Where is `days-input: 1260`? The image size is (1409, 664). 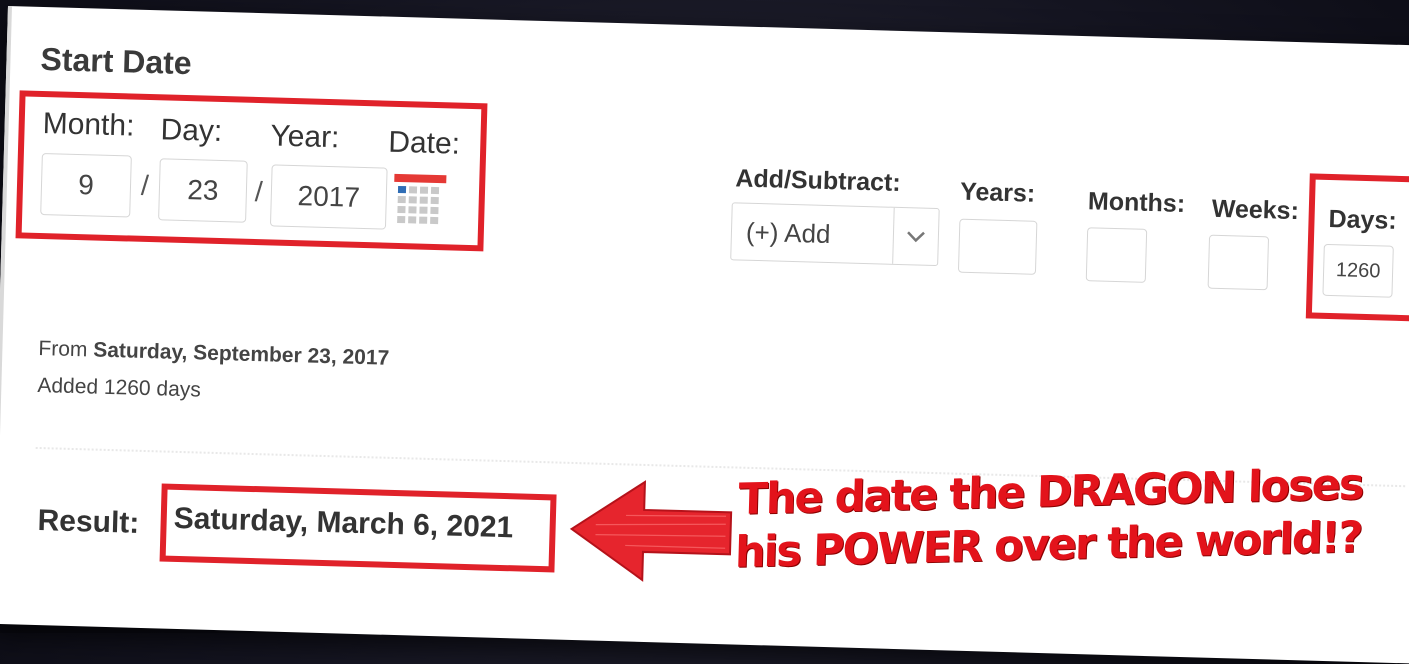 days-input: 1260 is located at coordinates (1358, 270).